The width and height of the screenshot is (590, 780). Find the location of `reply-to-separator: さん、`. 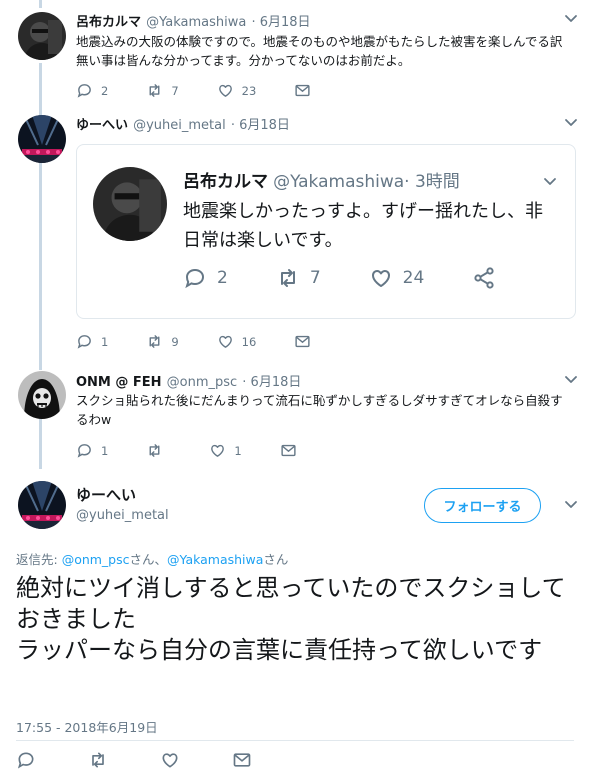

reply-to-separator: さん、 is located at coordinates (148, 559).